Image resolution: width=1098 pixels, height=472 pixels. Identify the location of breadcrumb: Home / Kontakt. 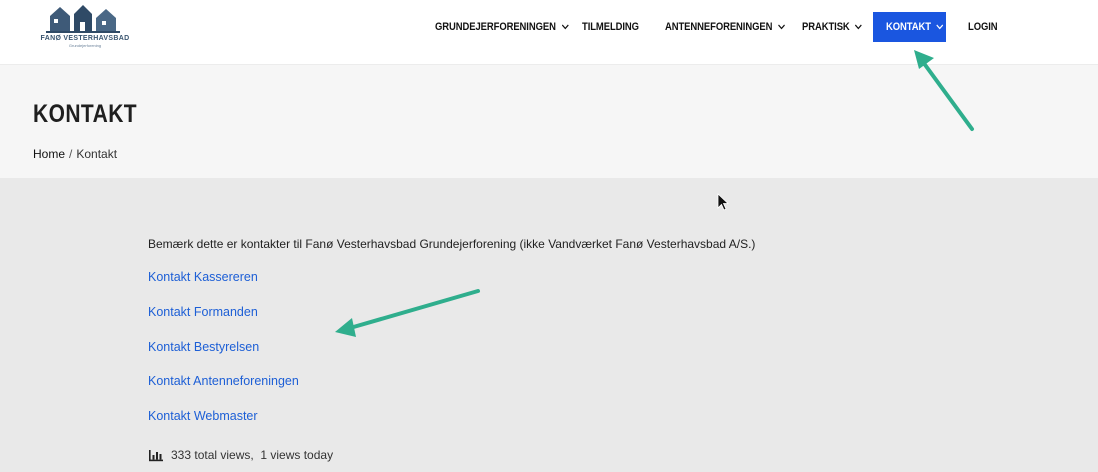
(75, 154).